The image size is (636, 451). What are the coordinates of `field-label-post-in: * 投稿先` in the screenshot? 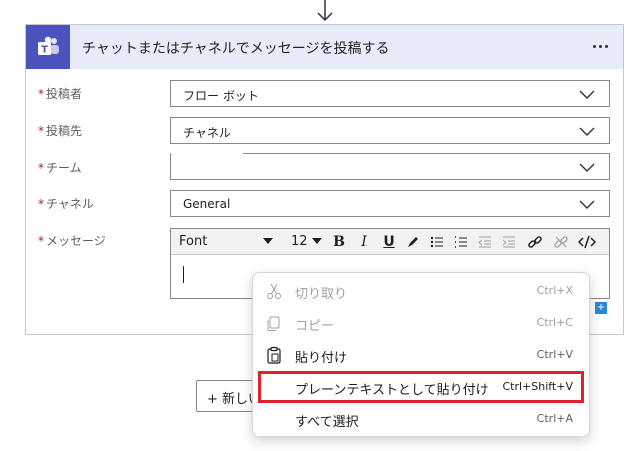 It's located at (60, 131).